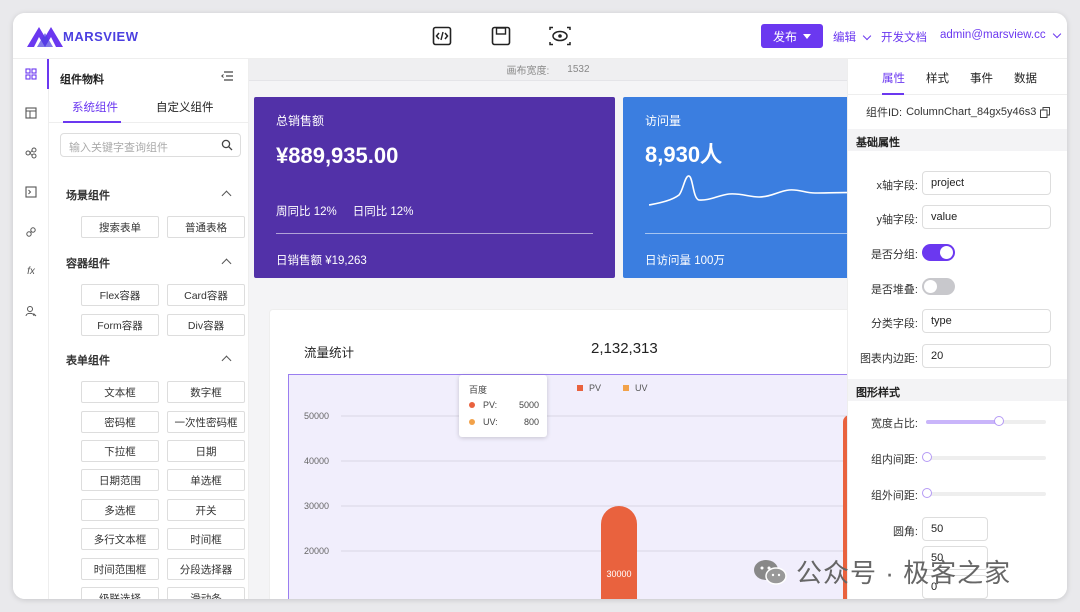 The height and width of the screenshot is (612, 1080). I want to click on components-icon, so click(31, 74).